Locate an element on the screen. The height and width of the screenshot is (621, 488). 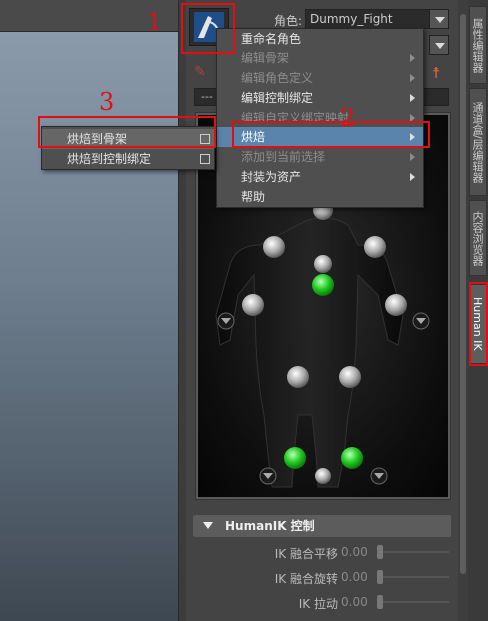
figure-icon: ☨ is located at coordinates (440, 73).